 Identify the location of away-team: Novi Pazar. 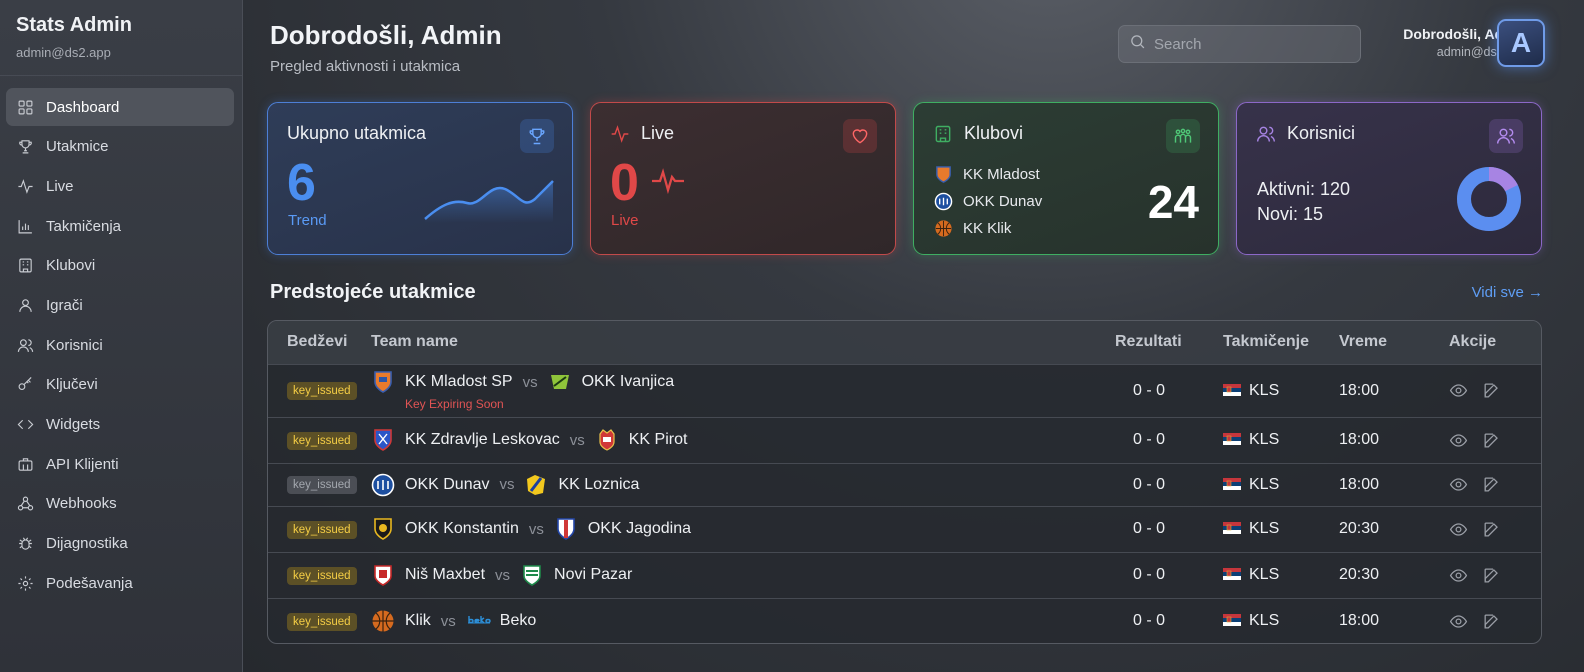
(593, 575).